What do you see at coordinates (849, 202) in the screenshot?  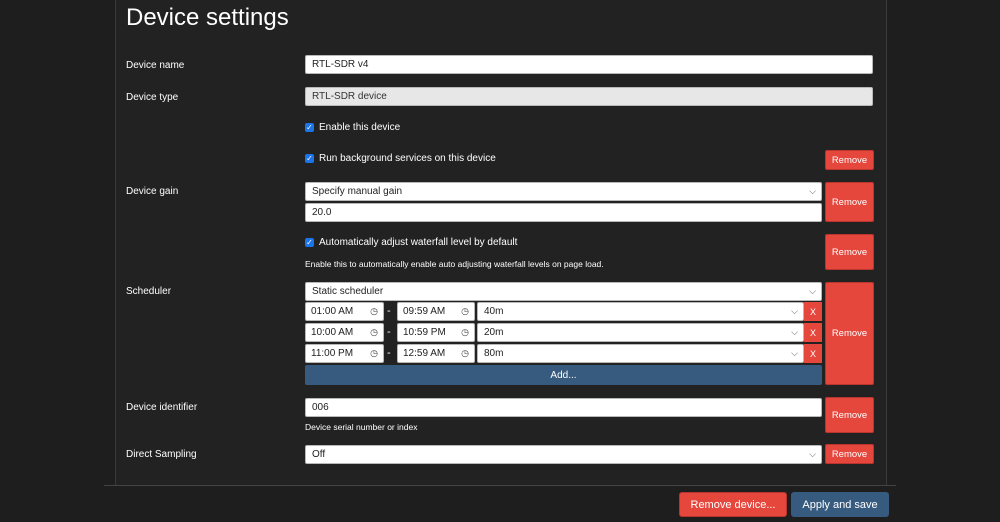 I see `remove-device-gain-button: Remove` at bounding box center [849, 202].